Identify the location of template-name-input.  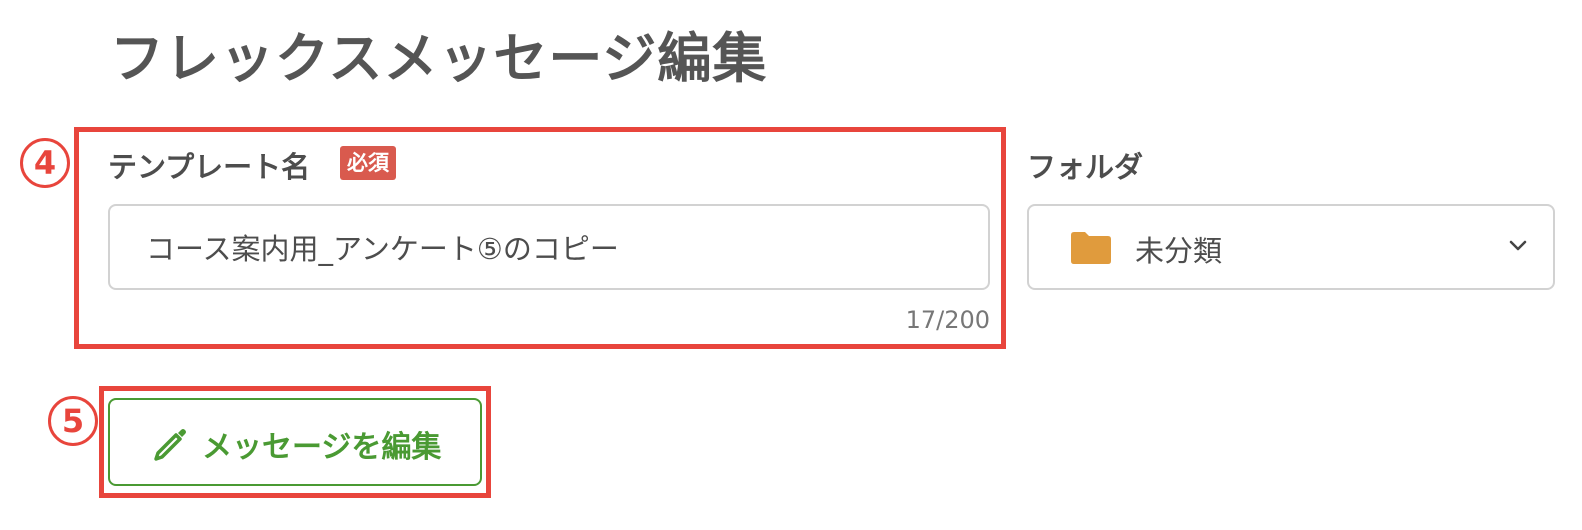
(549, 247).